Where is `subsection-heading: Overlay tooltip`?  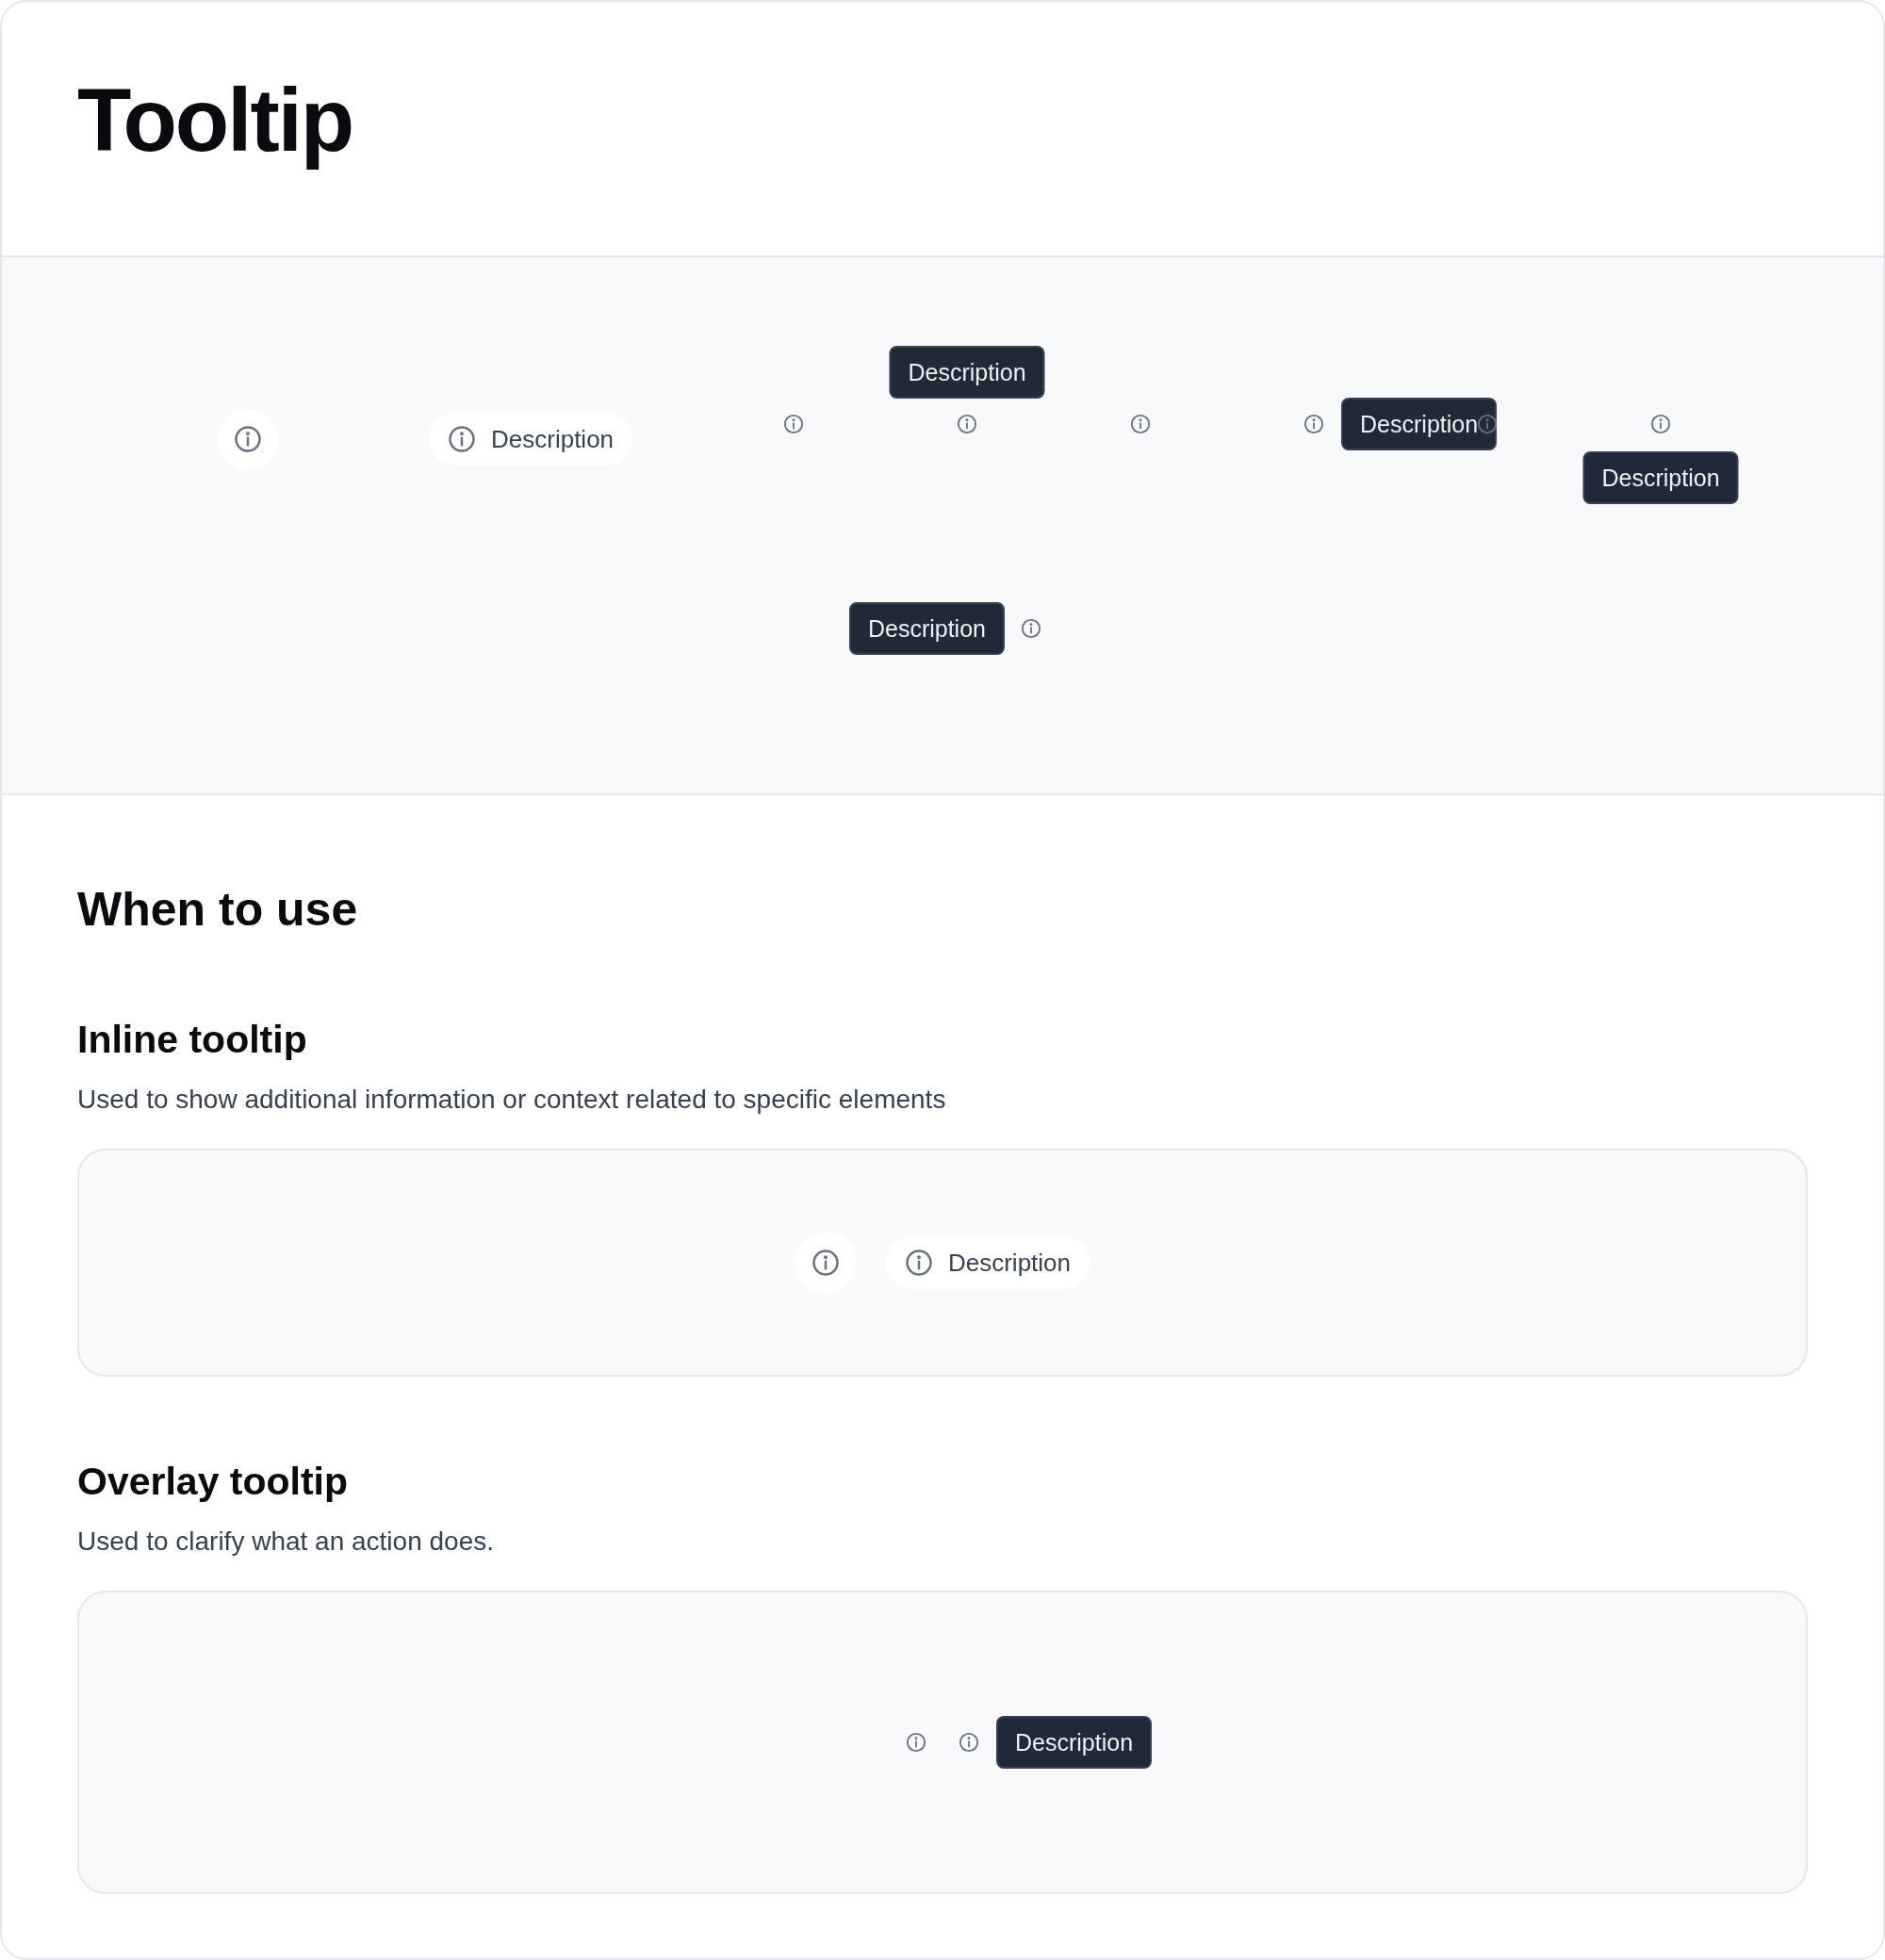 subsection-heading: Overlay tooltip is located at coordinates (213, 1482).